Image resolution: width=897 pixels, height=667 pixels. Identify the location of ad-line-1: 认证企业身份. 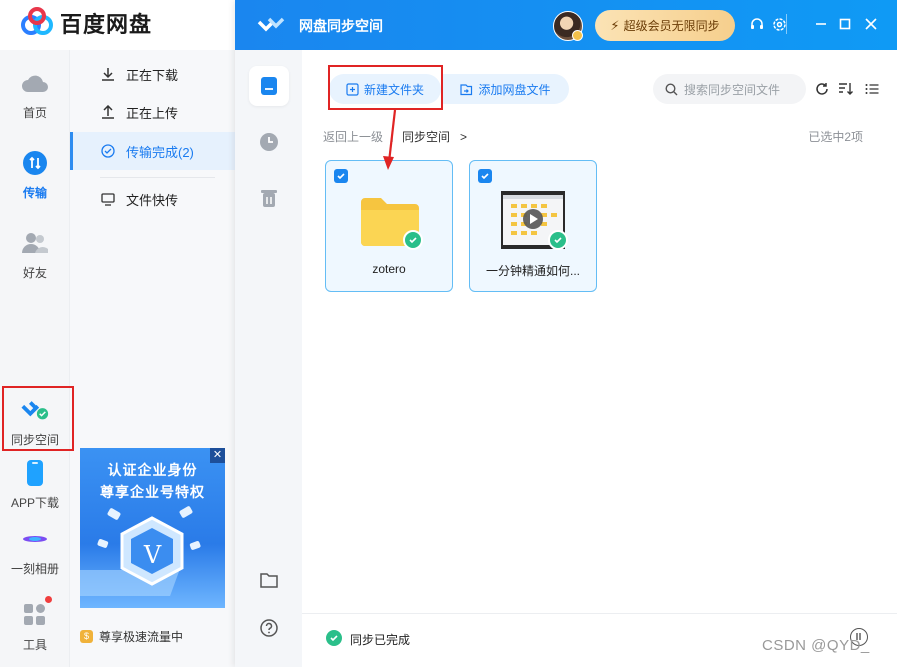
(152, 470).